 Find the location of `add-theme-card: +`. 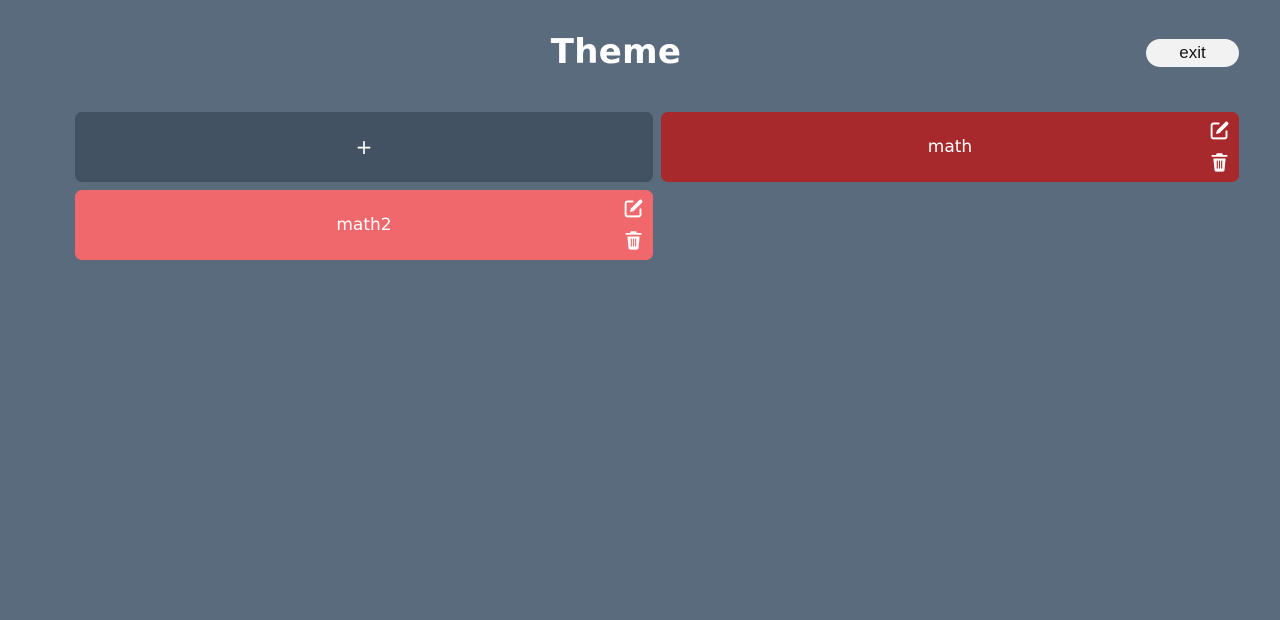

add-theme-card: + is located at coordinates (364, 147).